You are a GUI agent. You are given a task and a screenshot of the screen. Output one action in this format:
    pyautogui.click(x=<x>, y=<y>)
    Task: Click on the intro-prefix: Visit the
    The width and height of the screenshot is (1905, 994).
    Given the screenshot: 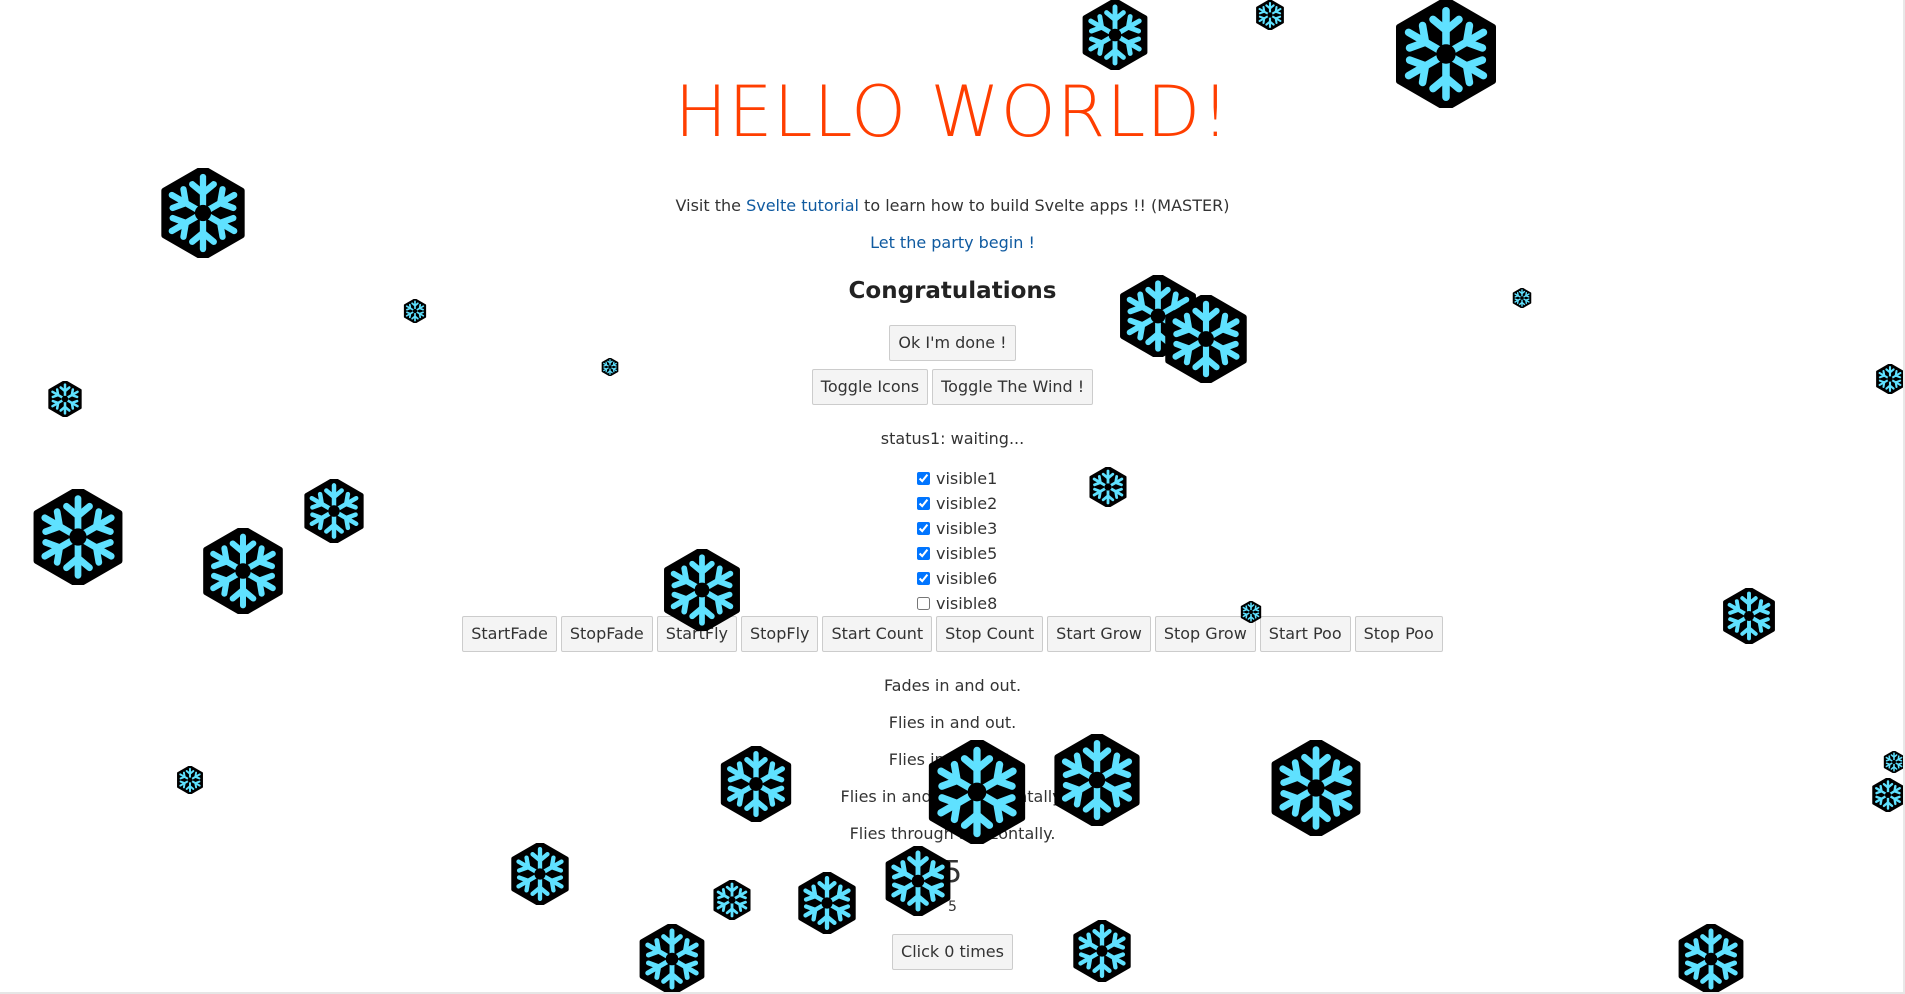 What is the action you would take?
    pyautogui.click(x=711, y=205)
    